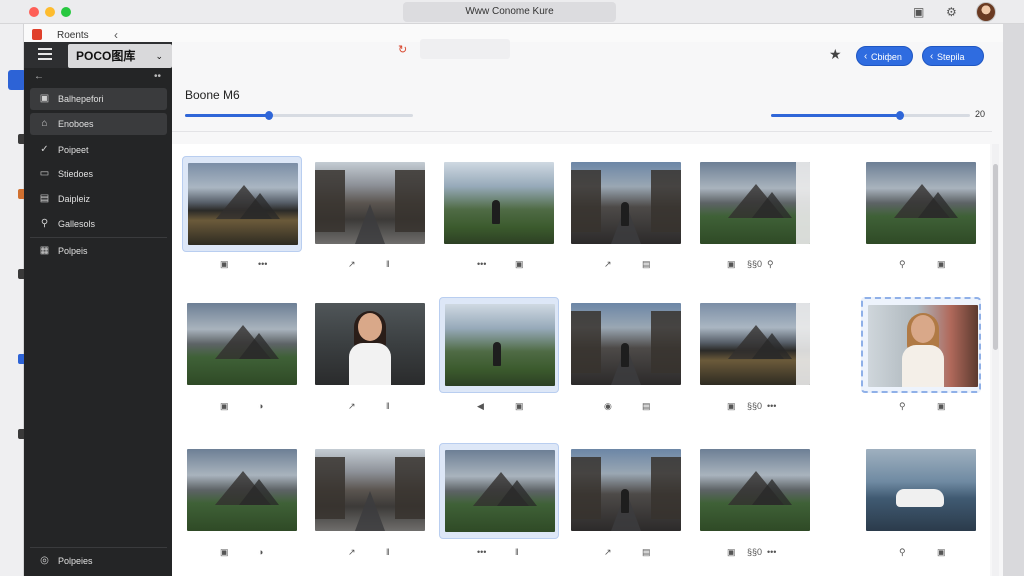 The image size is (1024, 576). What do you see at coordinates (986, 12) in the screenshot?
I see `user-avatar` at bounding box center [986, 12].